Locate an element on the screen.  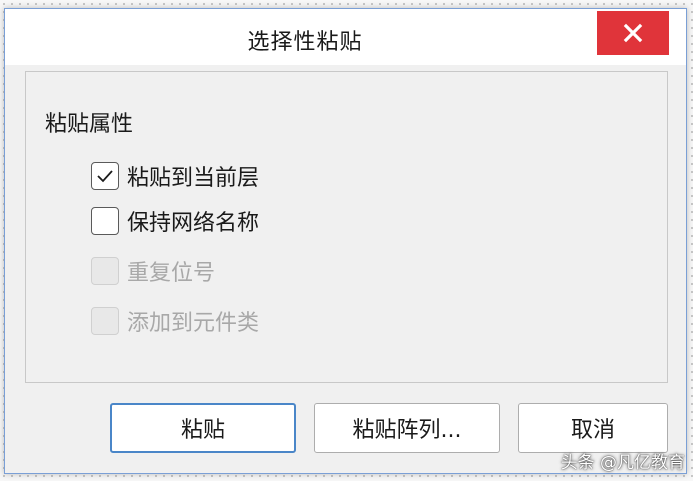
checkmark-icon is located at coordinates (105, 176).